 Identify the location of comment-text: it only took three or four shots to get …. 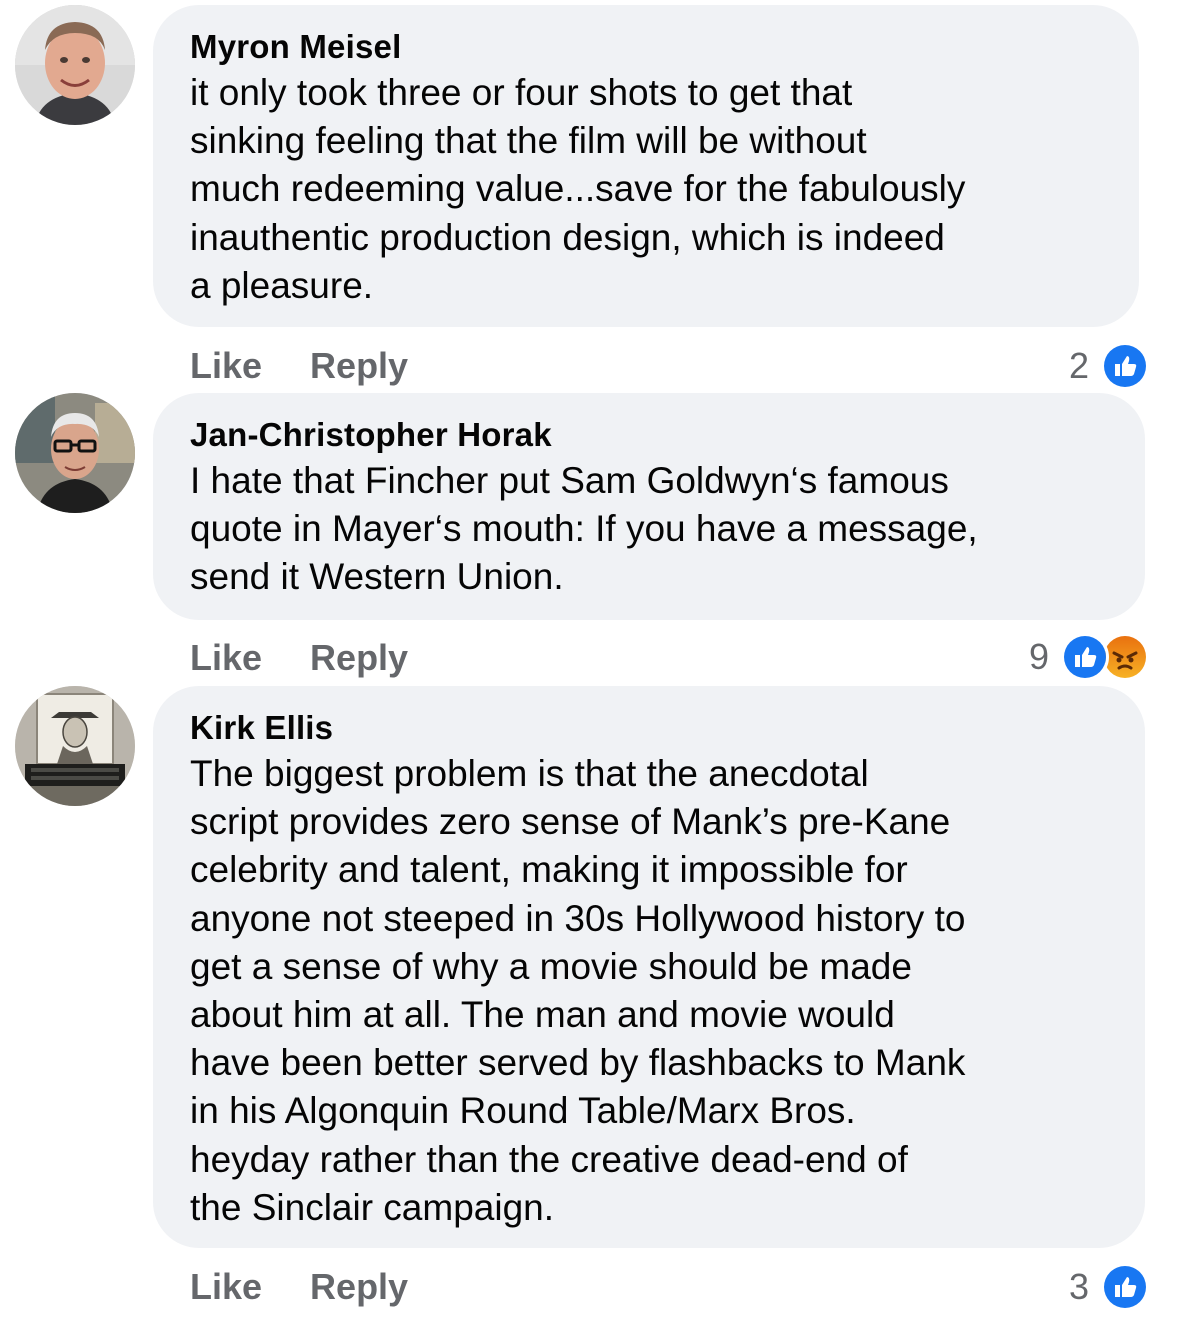
(649, 189).